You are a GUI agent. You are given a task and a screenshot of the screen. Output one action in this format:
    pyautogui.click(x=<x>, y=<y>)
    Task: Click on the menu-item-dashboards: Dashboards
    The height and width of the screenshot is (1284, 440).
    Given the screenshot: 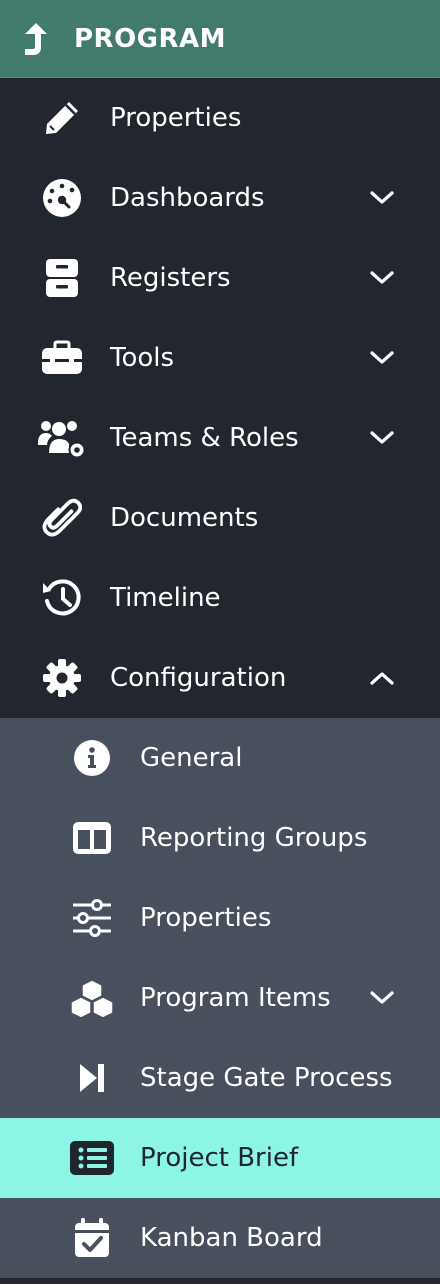 What is the action you would take?
    pyautogui.click(x=220, y=198)
    